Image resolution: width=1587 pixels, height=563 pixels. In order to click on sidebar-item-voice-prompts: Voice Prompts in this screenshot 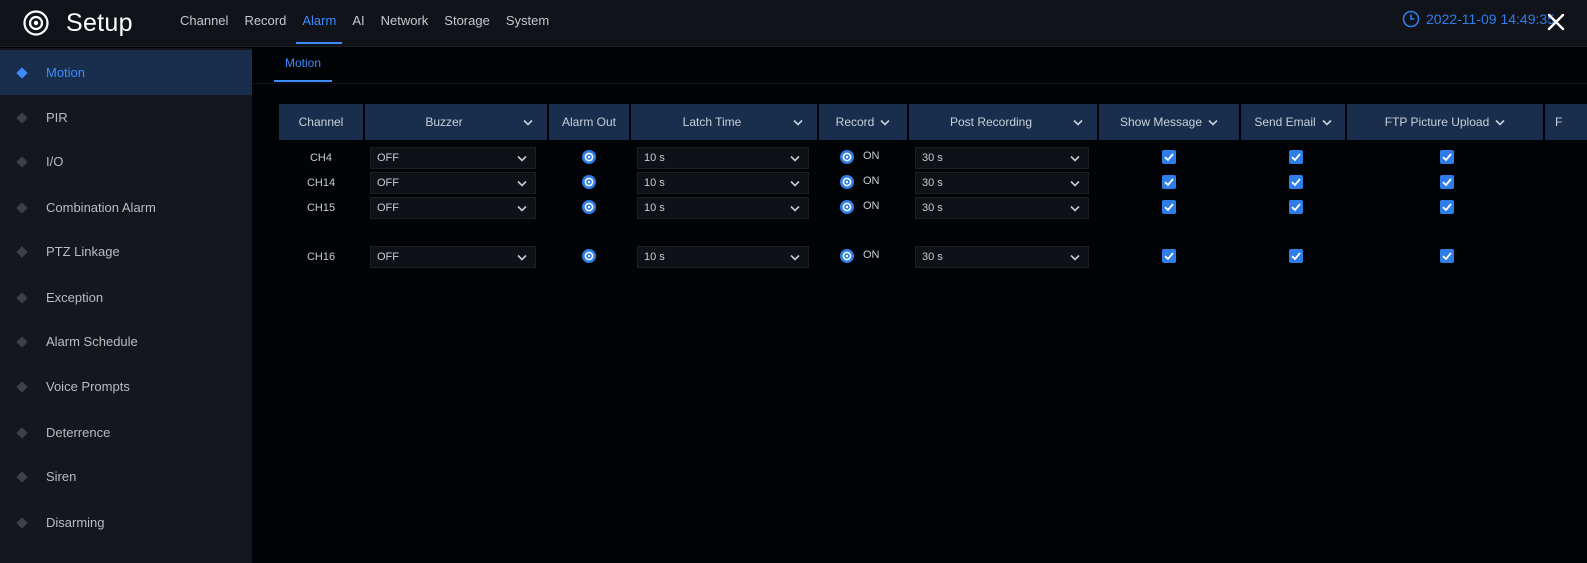, I will do `click(126, 386)`.